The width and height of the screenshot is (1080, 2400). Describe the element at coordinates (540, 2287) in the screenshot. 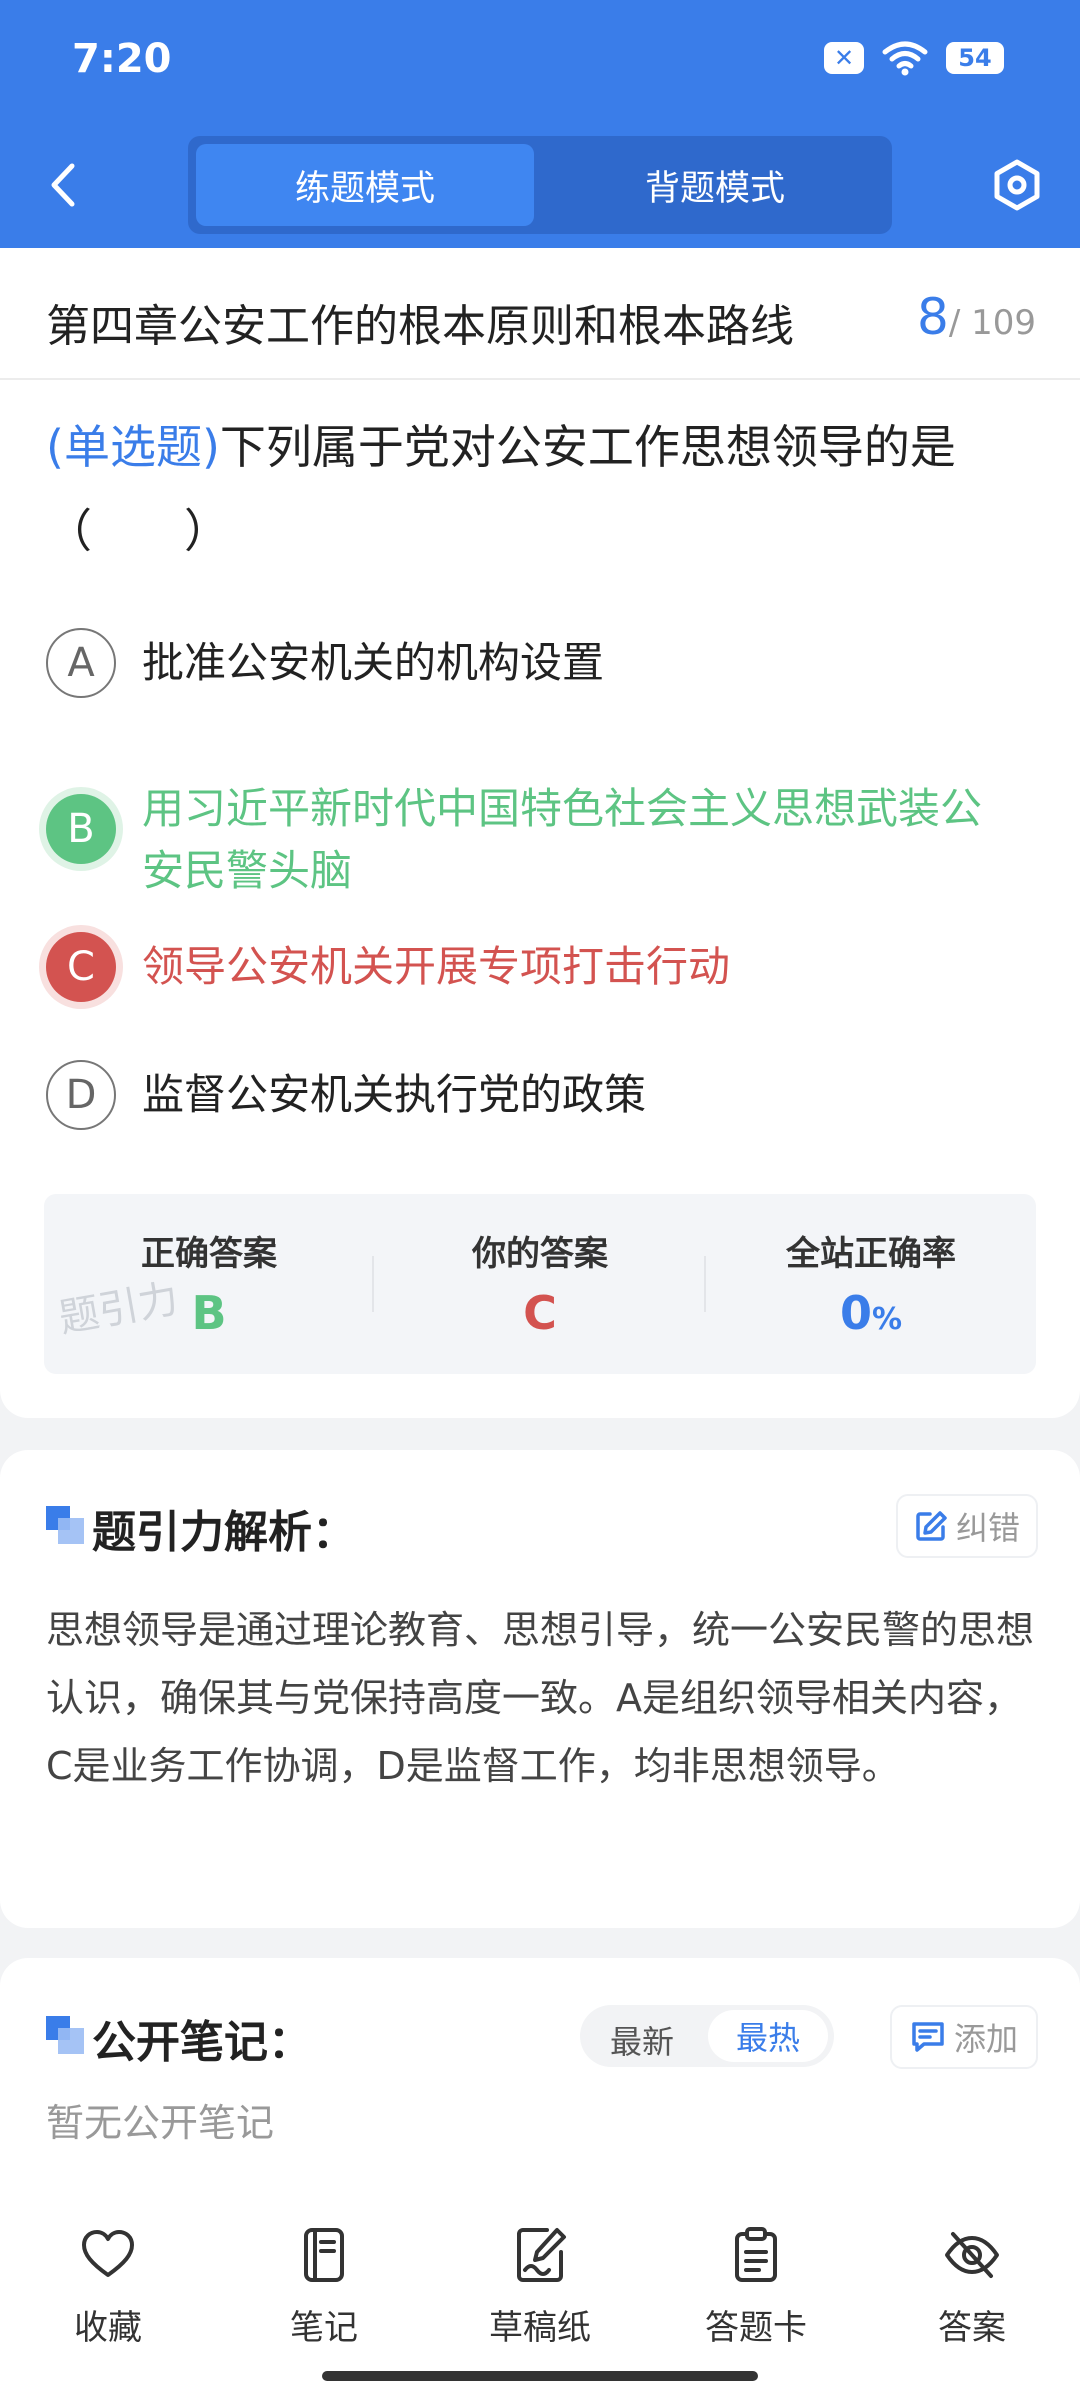

I see `nav-draft: 草稿纸` at that location.